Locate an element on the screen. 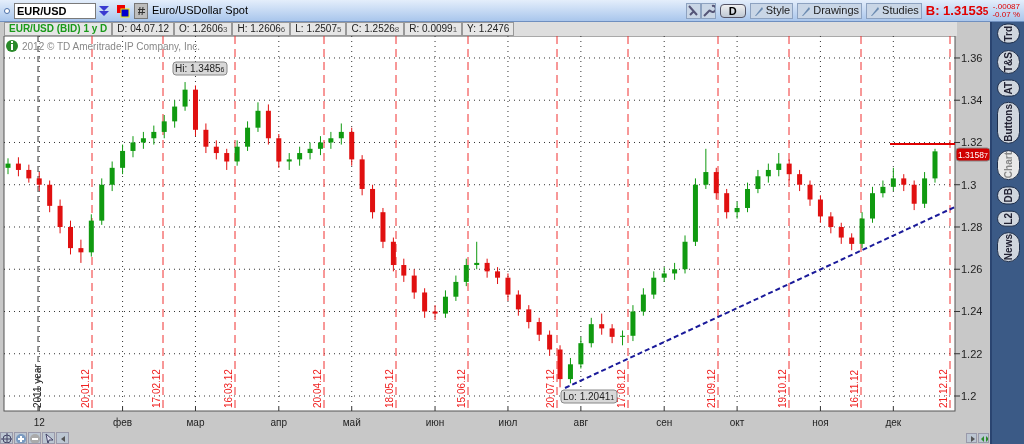  zoom-out-icon is located at coordinates (34, 438).